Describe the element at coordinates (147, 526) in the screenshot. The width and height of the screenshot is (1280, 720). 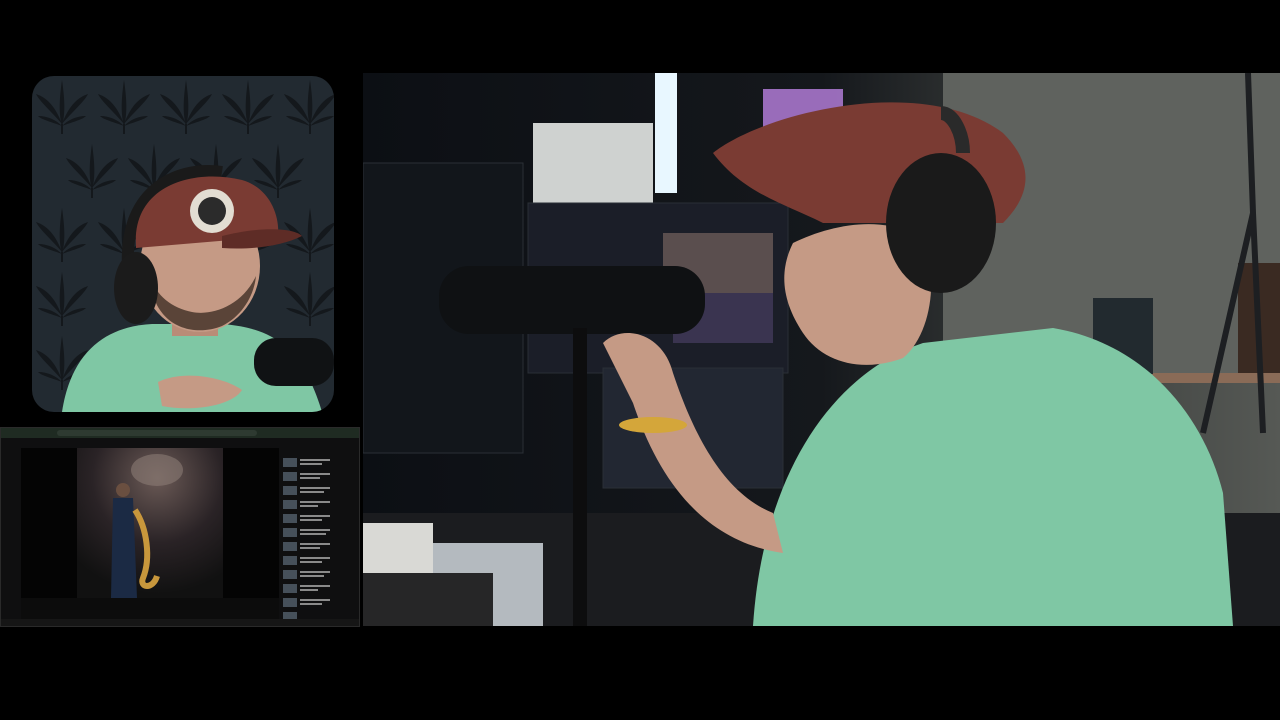
I see `saxophone-figure` at that location.